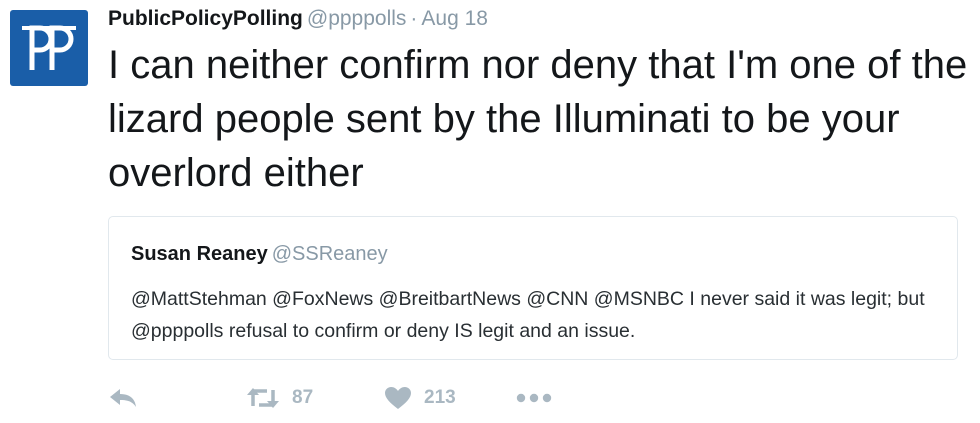  I want to click on retweet-count: 87, so click(303, 397).